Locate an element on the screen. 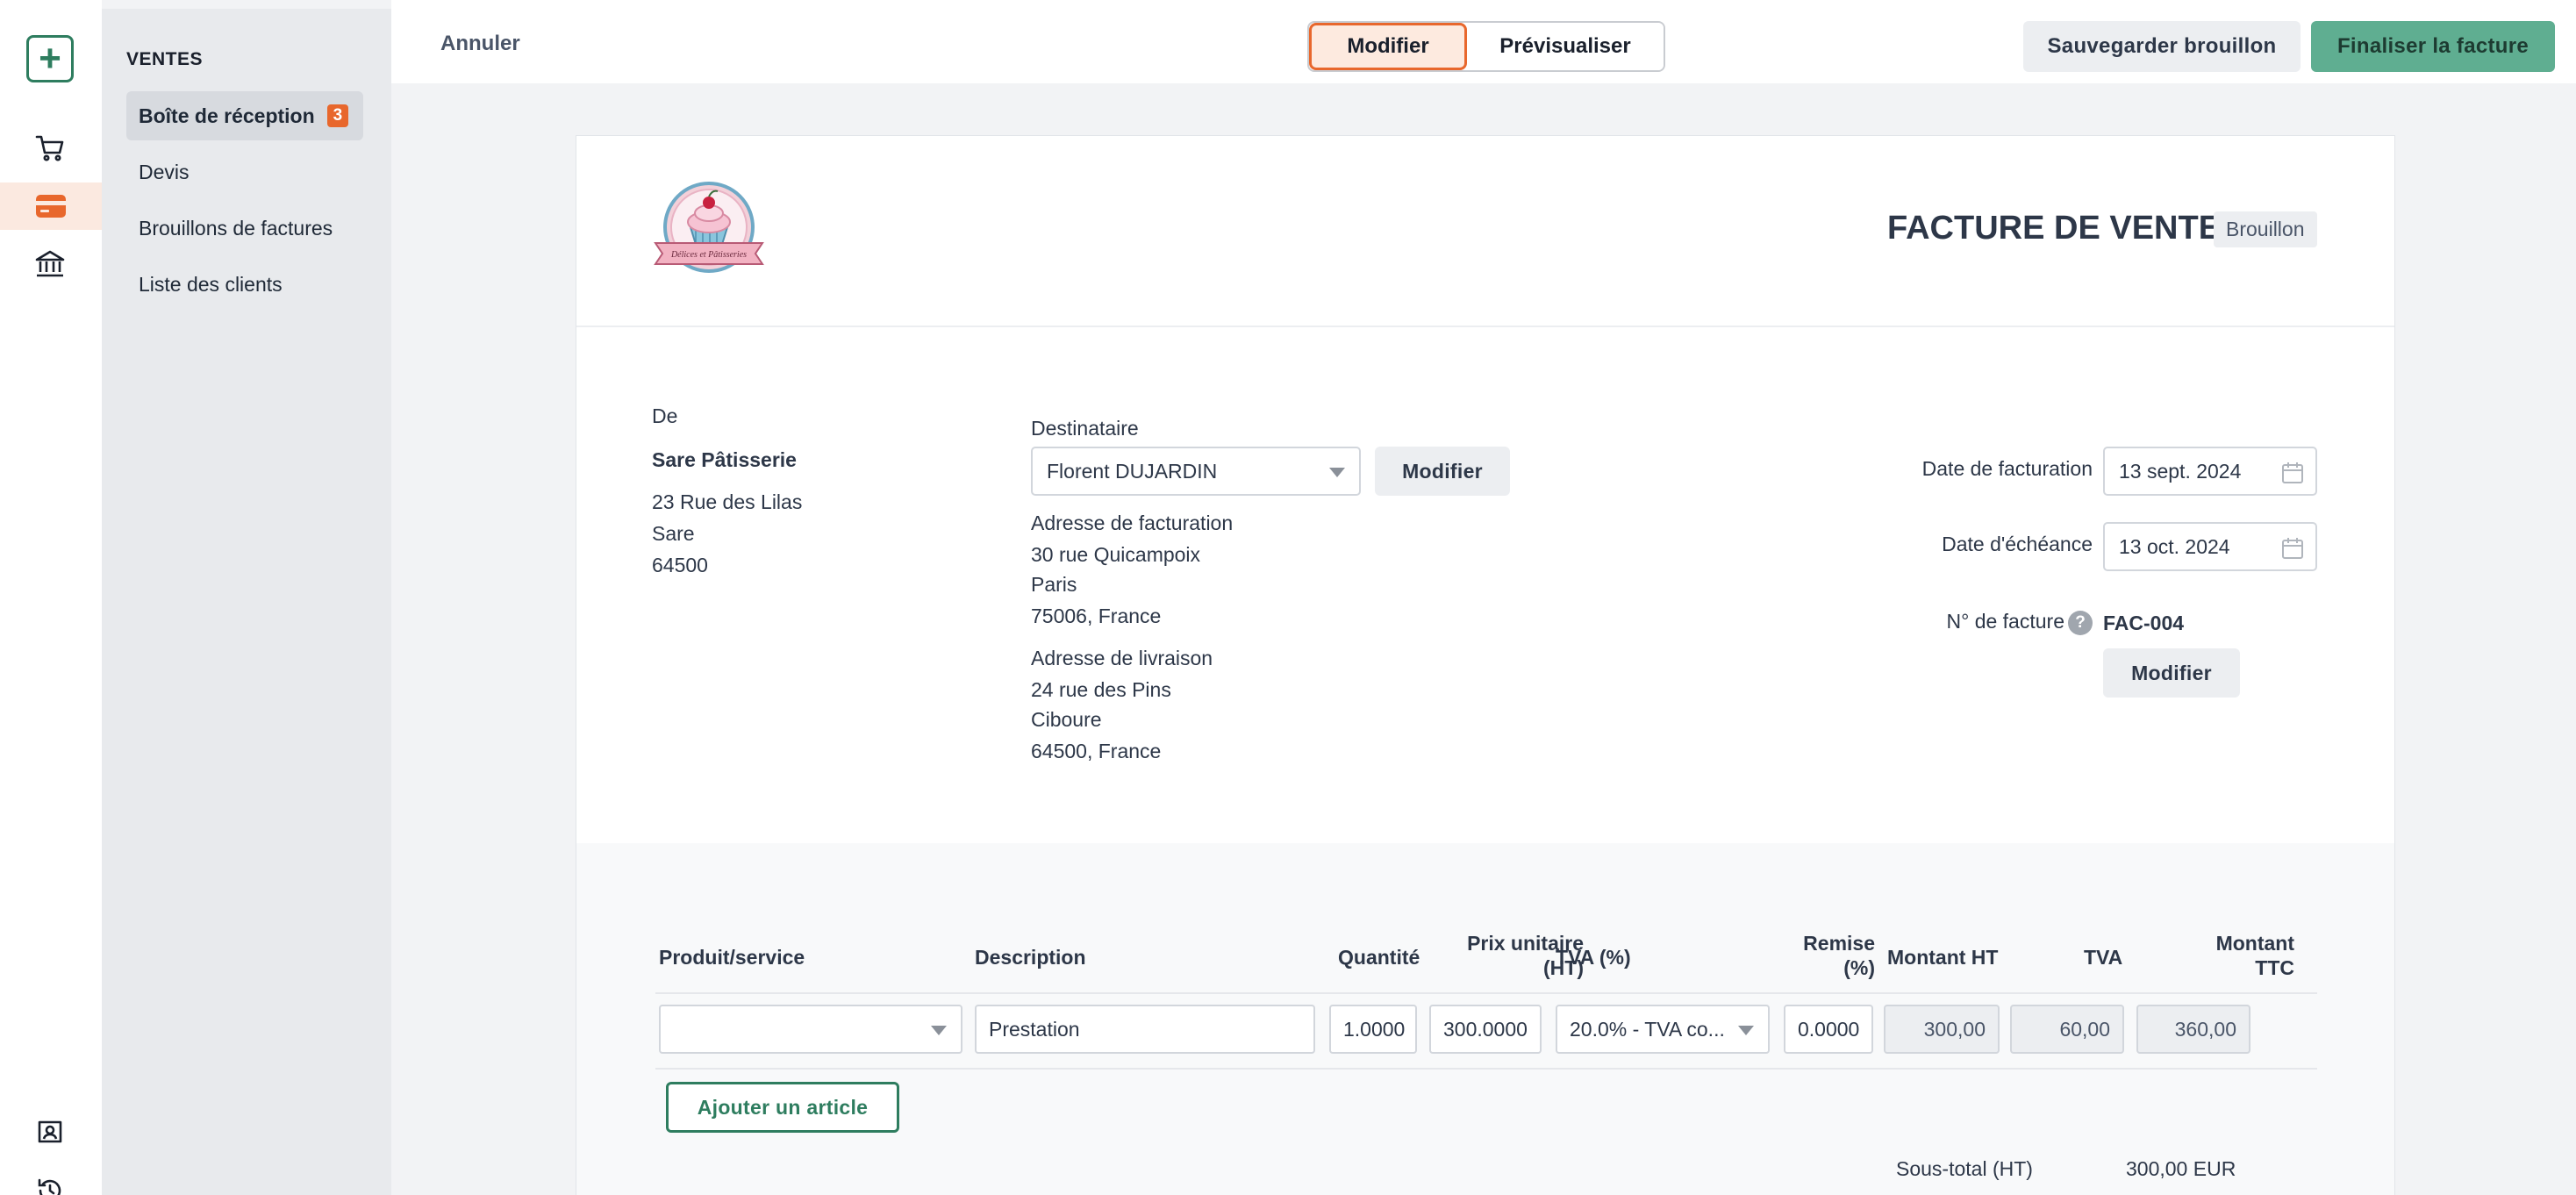  card-icon is located at coordinates (51, 206).